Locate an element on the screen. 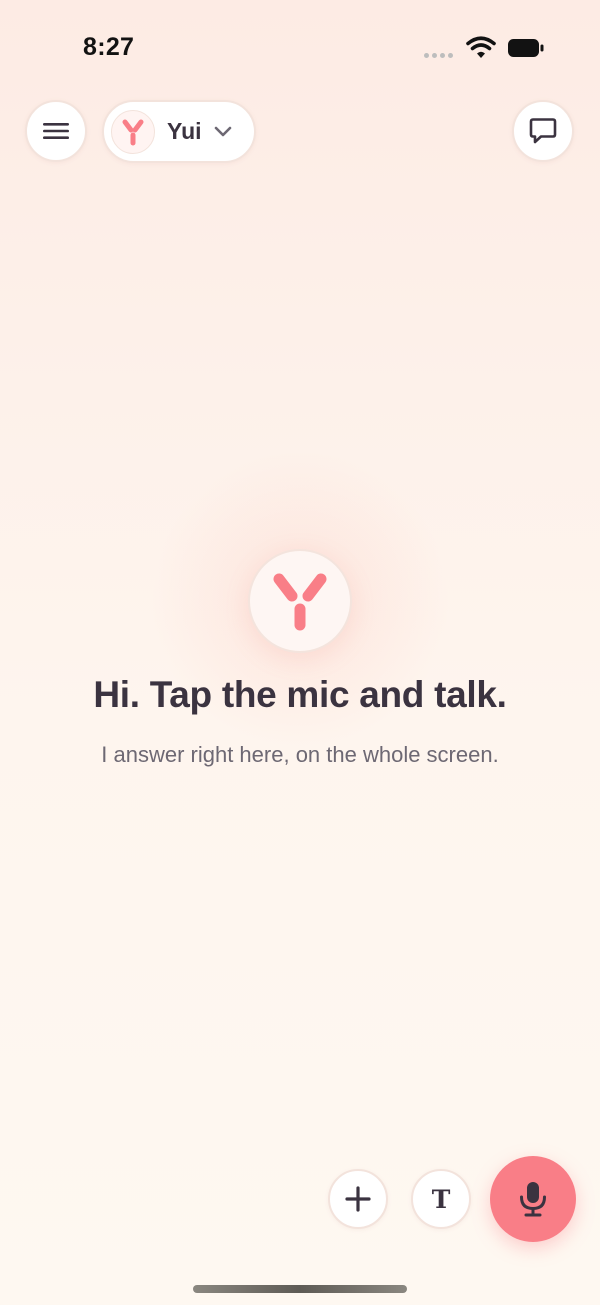 The width and height of the screenshot is (600, 1305). persona-selector: Yui is located at coordinates (179, 131).